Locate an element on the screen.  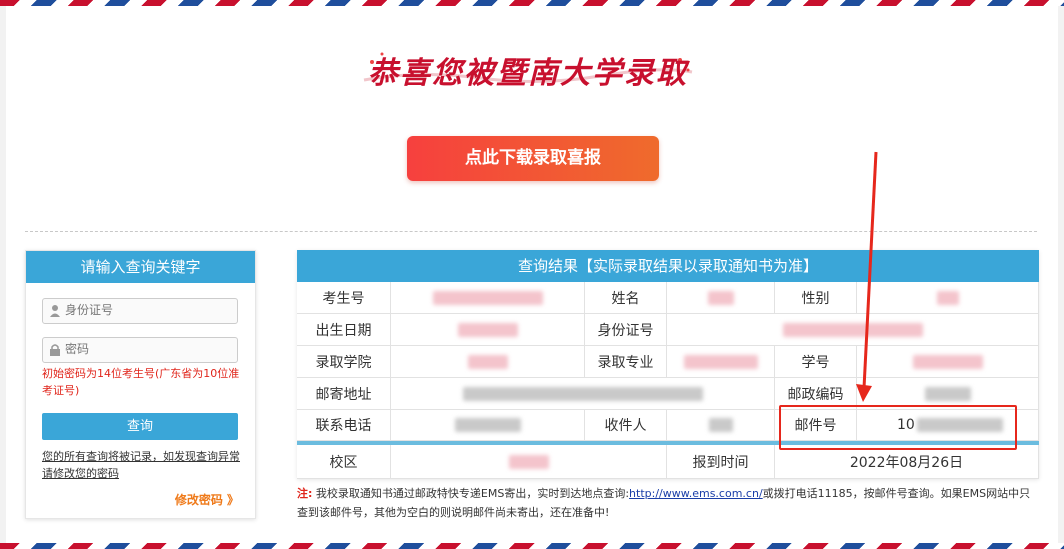
user-icon is located at coordinates (55, 311).